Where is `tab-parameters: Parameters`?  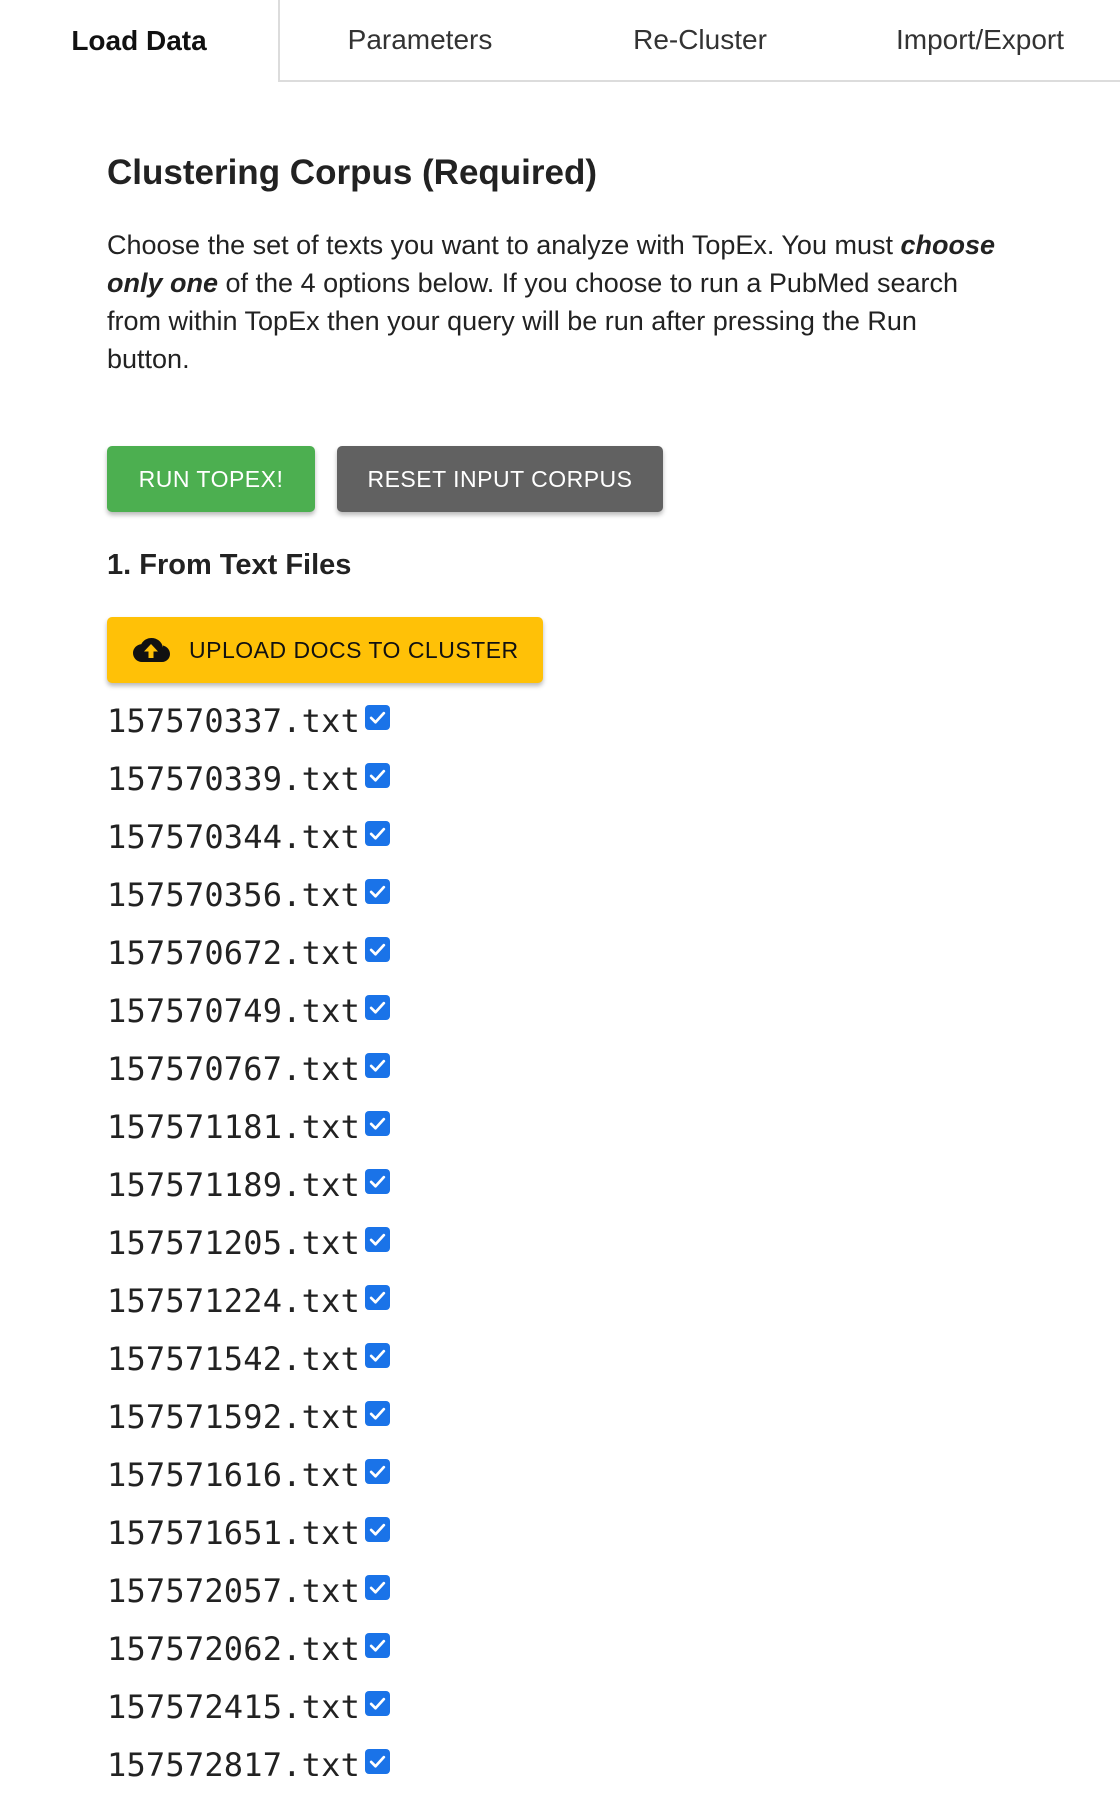
tab-parameters: Parameters is located at coordinates (420, 41).